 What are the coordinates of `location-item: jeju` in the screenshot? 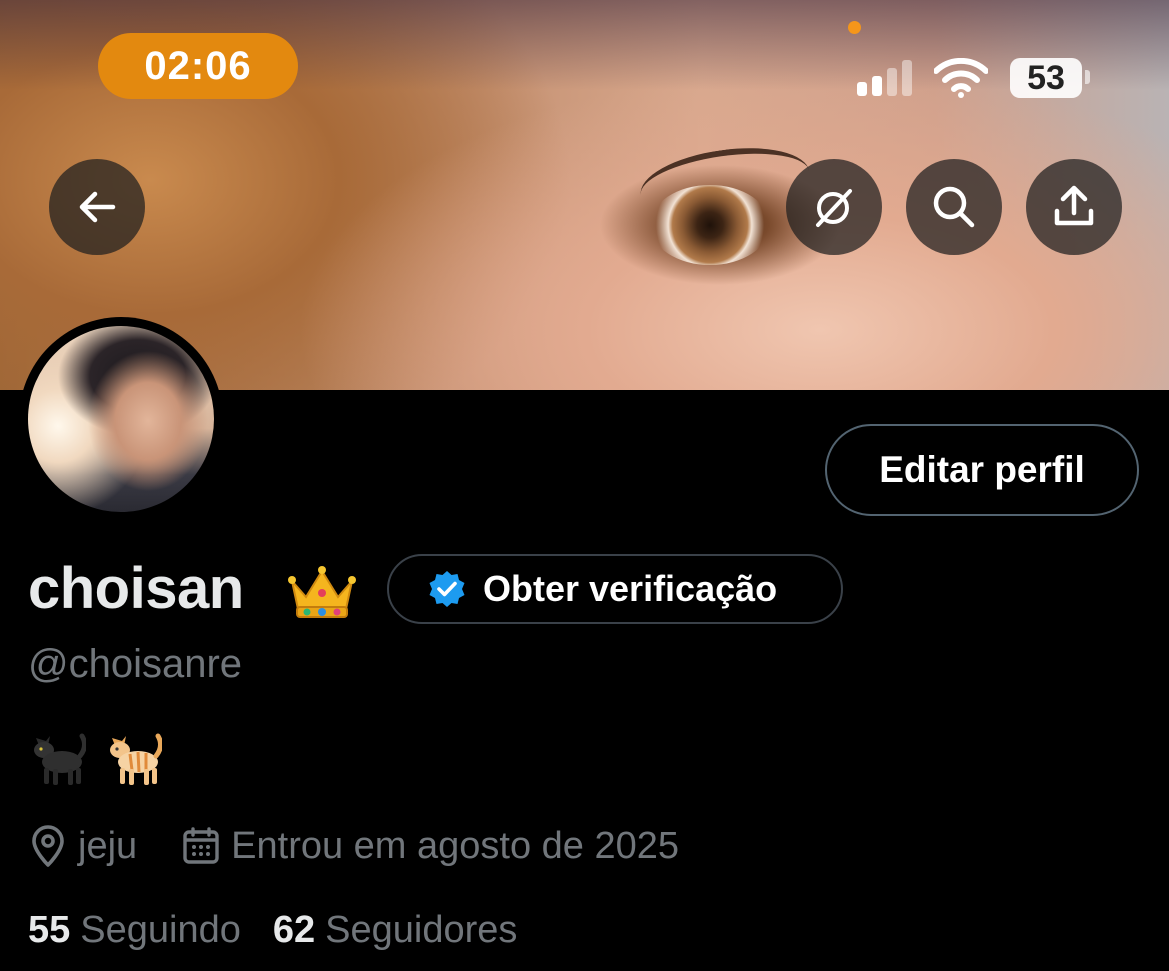 It's located at (82, 846).